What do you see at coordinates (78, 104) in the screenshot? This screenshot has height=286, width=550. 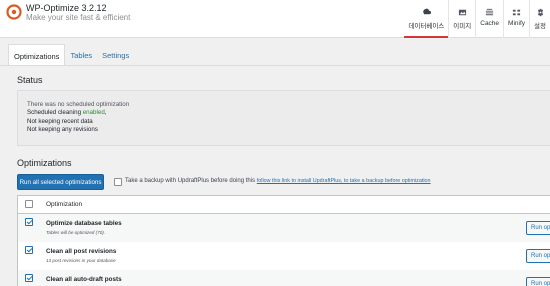 I see `status-line-schedule: There was no scheduled optimization` at bounding box center [78, 104].